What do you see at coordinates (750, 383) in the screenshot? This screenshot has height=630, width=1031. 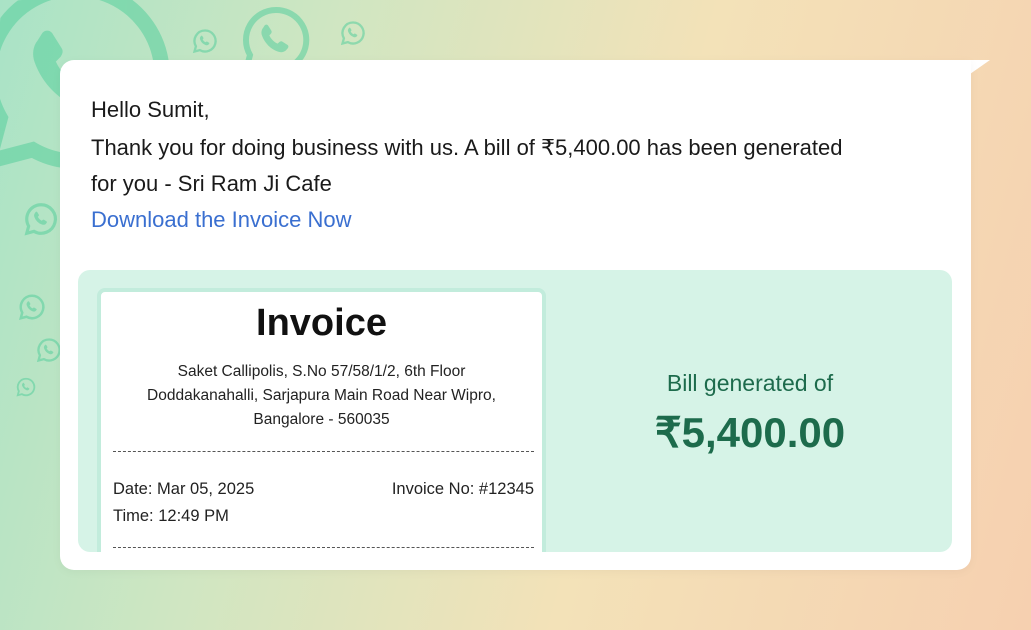 I see `bill-label: Bill generated of` at bounding box center [750, 383].